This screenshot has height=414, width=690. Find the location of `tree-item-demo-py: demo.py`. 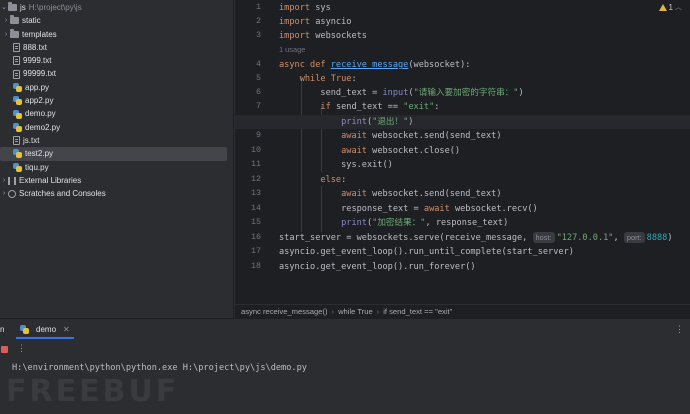

tree-item-demo-py: demo.py is located at coordinates (116, 113).